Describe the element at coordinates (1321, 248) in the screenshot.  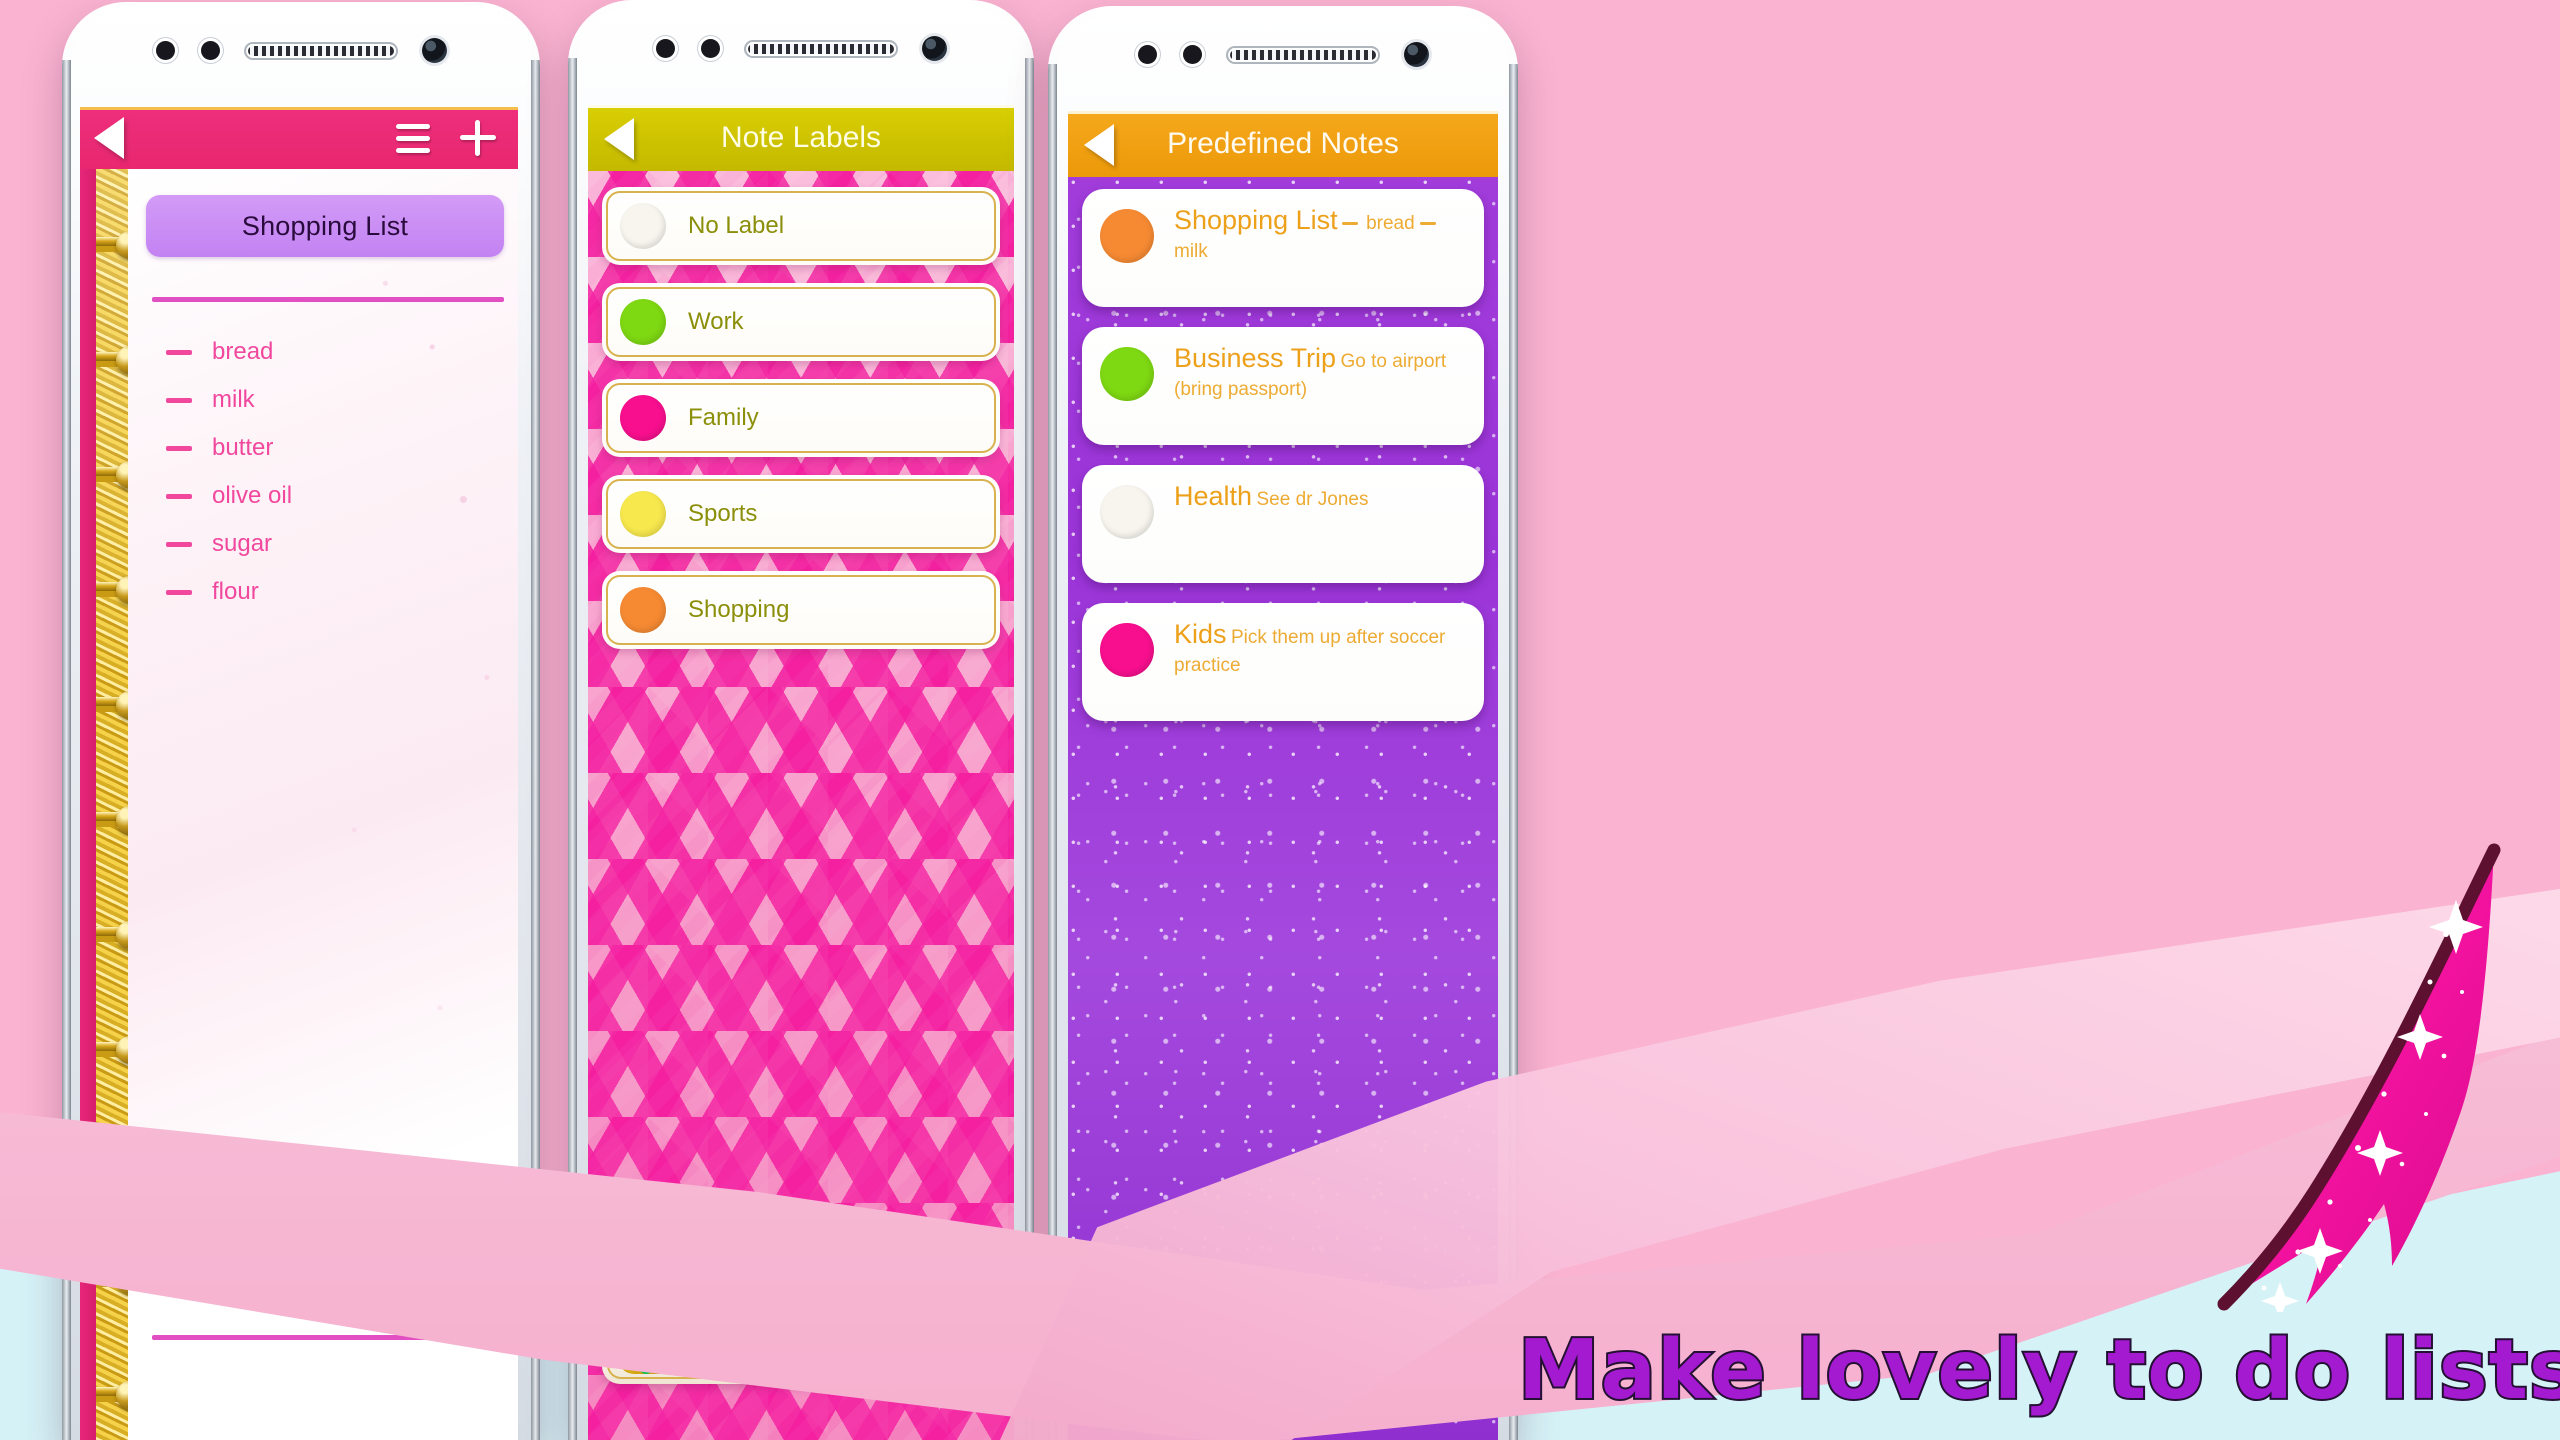
I see `note-content: Shopping List bread milk` at that location.